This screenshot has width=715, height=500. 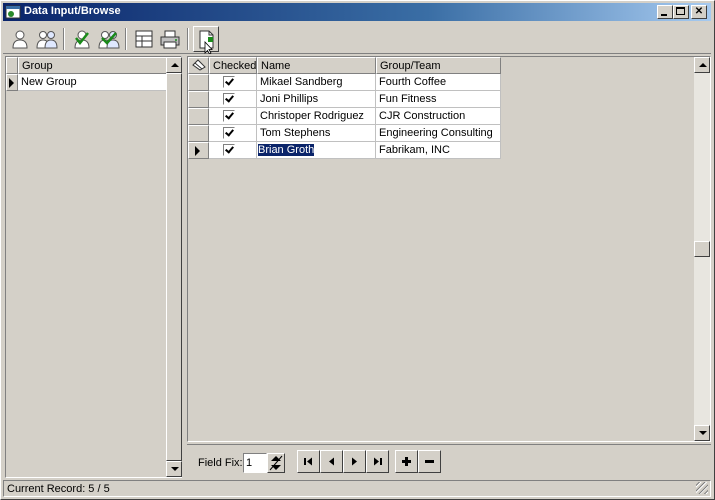 I want to click on next-record-icon, so click(x=354, y=461).